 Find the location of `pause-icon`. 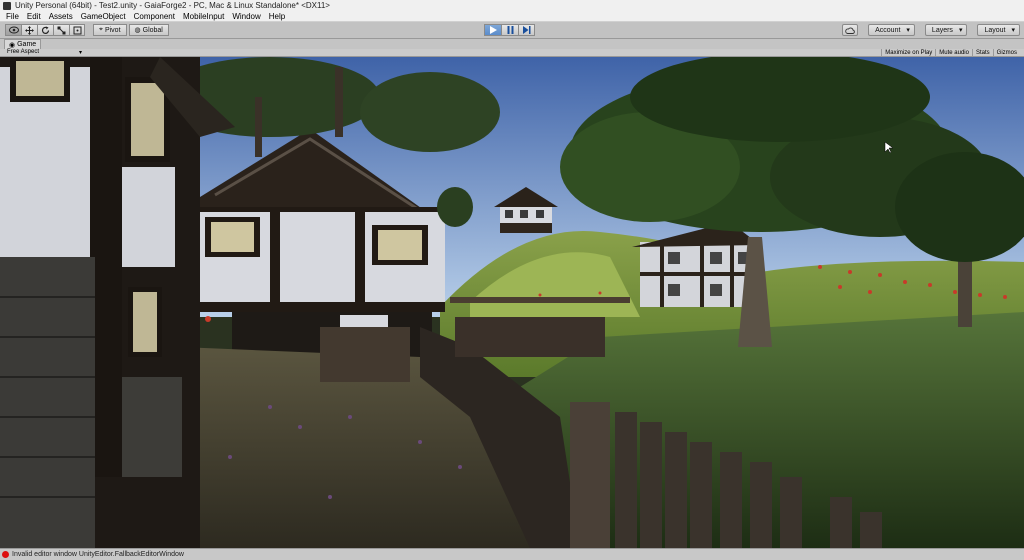

pause-icon is located at coordinates (510, 30).